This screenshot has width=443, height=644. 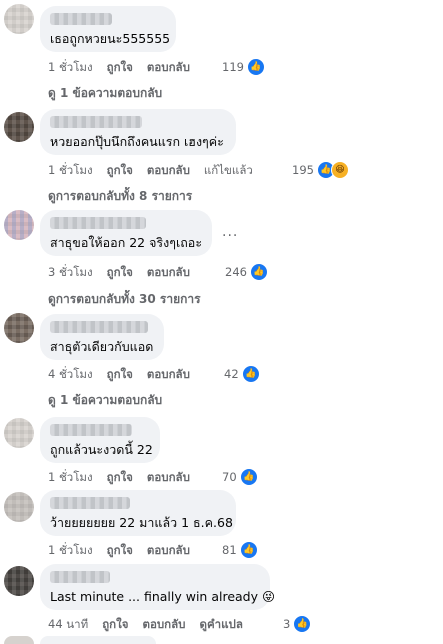 I want to click on comment-text: Last minute ... finally win already 😜, so click(x=163, y=596).